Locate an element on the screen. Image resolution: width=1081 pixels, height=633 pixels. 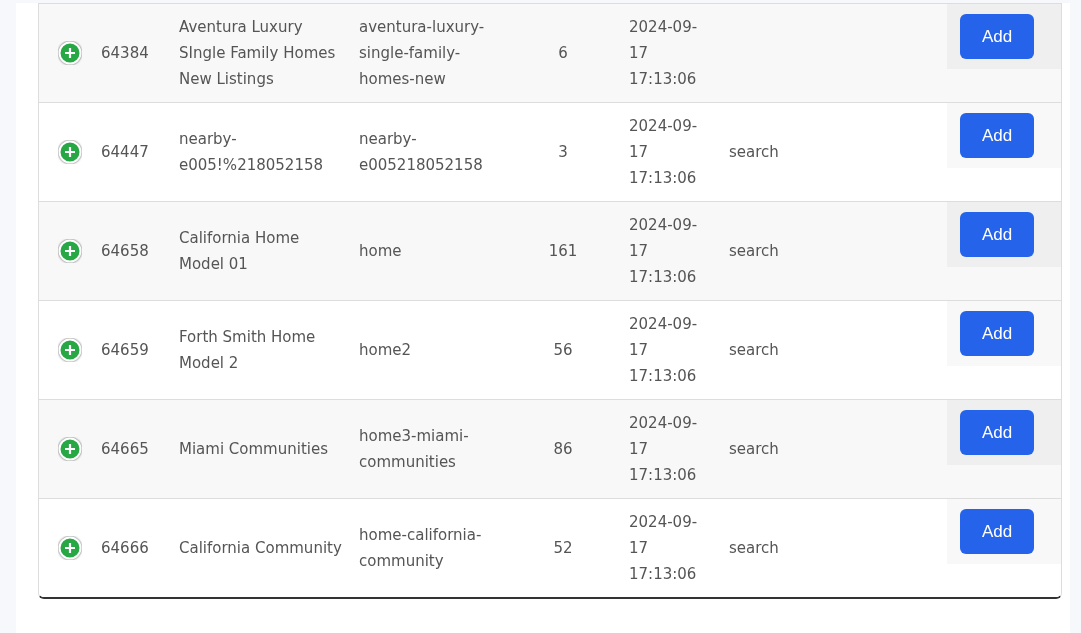
name-text: nearby-e005!%218052158 is located at coordinates (252, 152).